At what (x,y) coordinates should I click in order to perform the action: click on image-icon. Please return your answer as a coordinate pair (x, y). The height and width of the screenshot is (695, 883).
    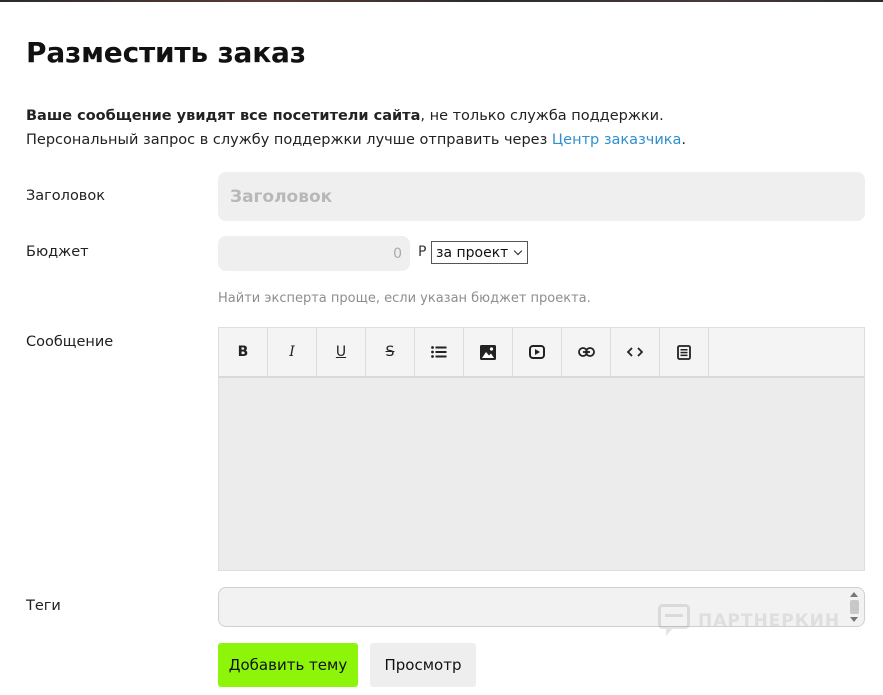
    Looking at the image, I should click on (488, 352).